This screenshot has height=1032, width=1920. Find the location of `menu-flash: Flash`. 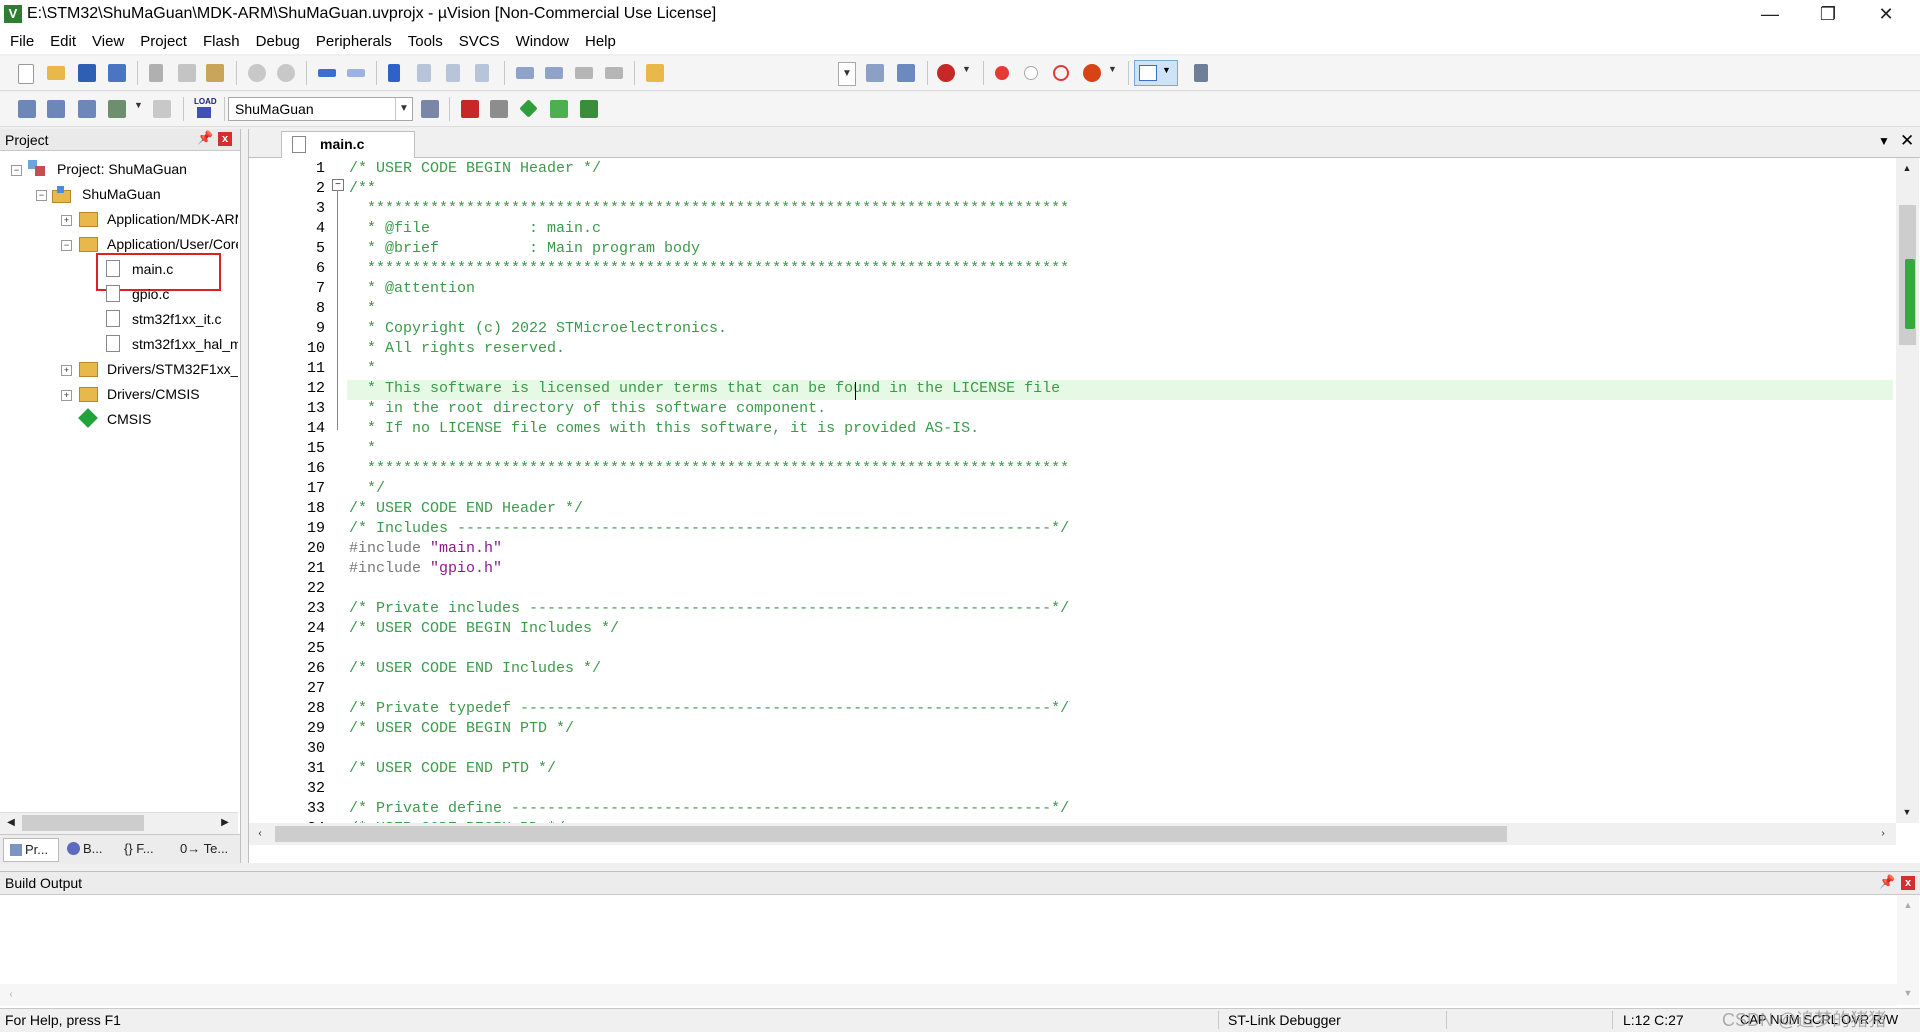

menu-flash: Flash is located at coordinates (219, 42).